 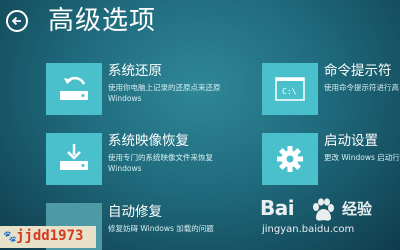 What do you see at coordinates (361, 87) in the screenshot?
I see `option-description: 使用命令提示符进行高` at bounding box center [361, 87].